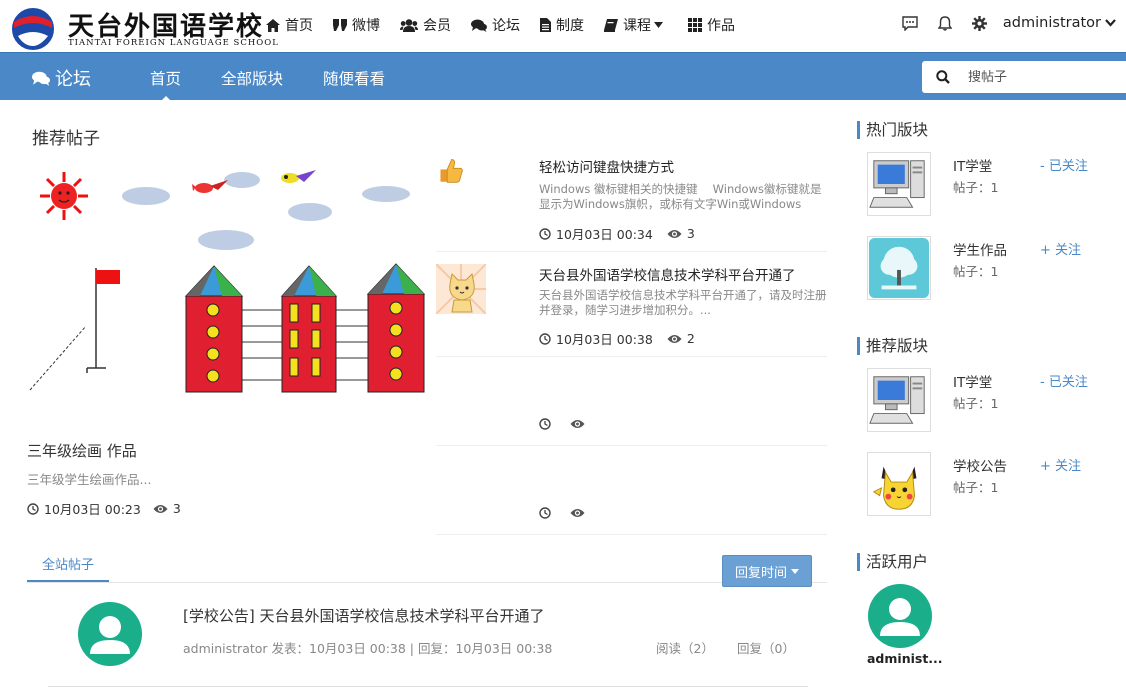 The height and width of the screenshot is (687, 1126). I want to click on search-icon, so click(943, 77).